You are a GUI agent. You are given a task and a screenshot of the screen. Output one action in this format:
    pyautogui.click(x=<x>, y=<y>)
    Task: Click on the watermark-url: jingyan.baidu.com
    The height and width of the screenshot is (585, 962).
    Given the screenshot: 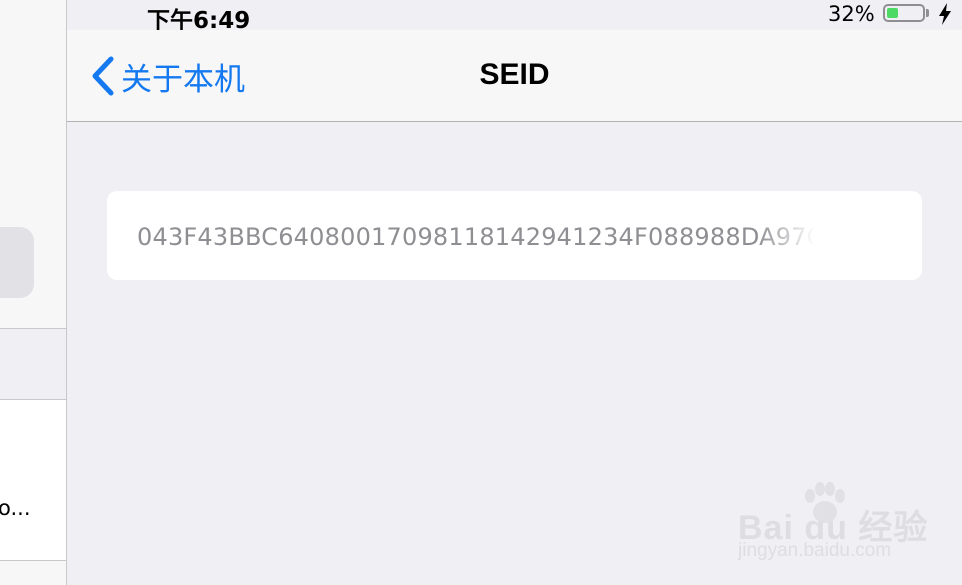 What is the action you would take?
    pyautogui.click(x=815, y=550)
    